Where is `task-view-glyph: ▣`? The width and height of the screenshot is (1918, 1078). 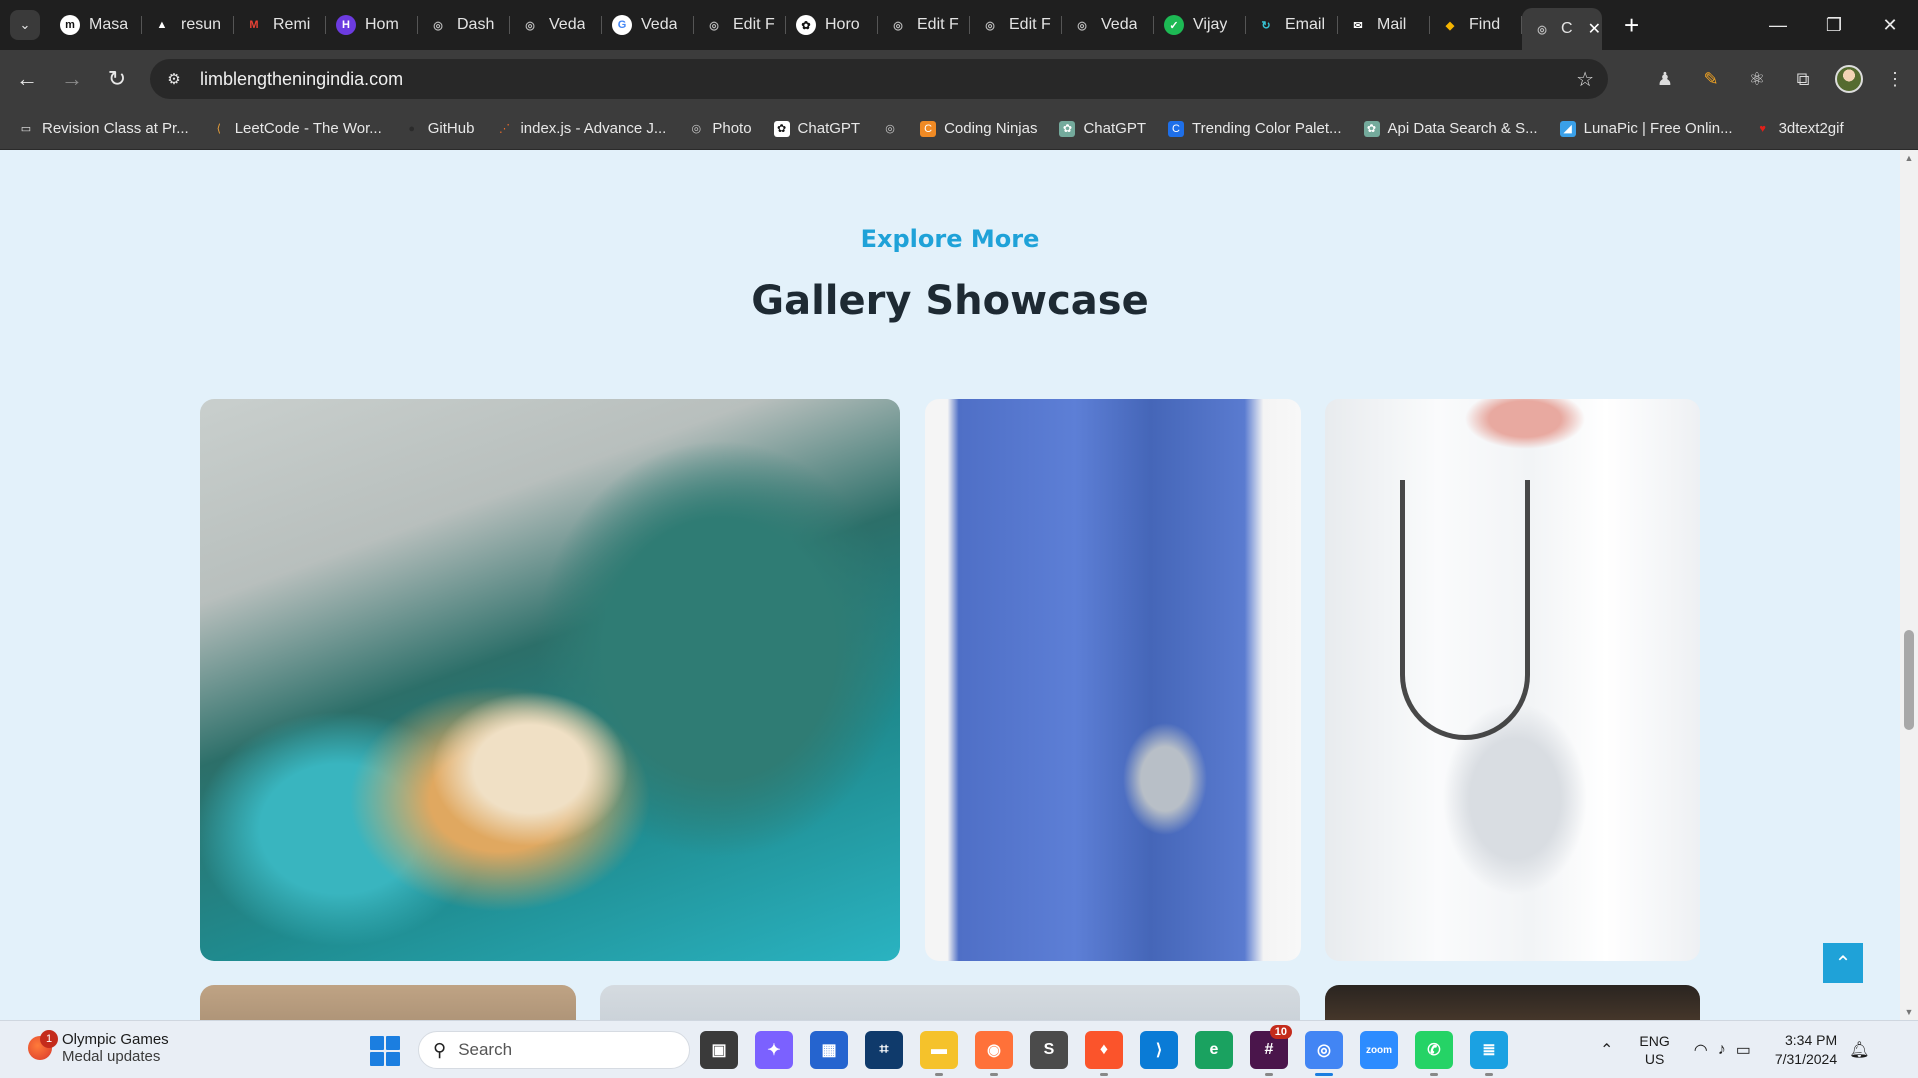 task-view-glyph: ▣ is located at coordinates (719, 1050).